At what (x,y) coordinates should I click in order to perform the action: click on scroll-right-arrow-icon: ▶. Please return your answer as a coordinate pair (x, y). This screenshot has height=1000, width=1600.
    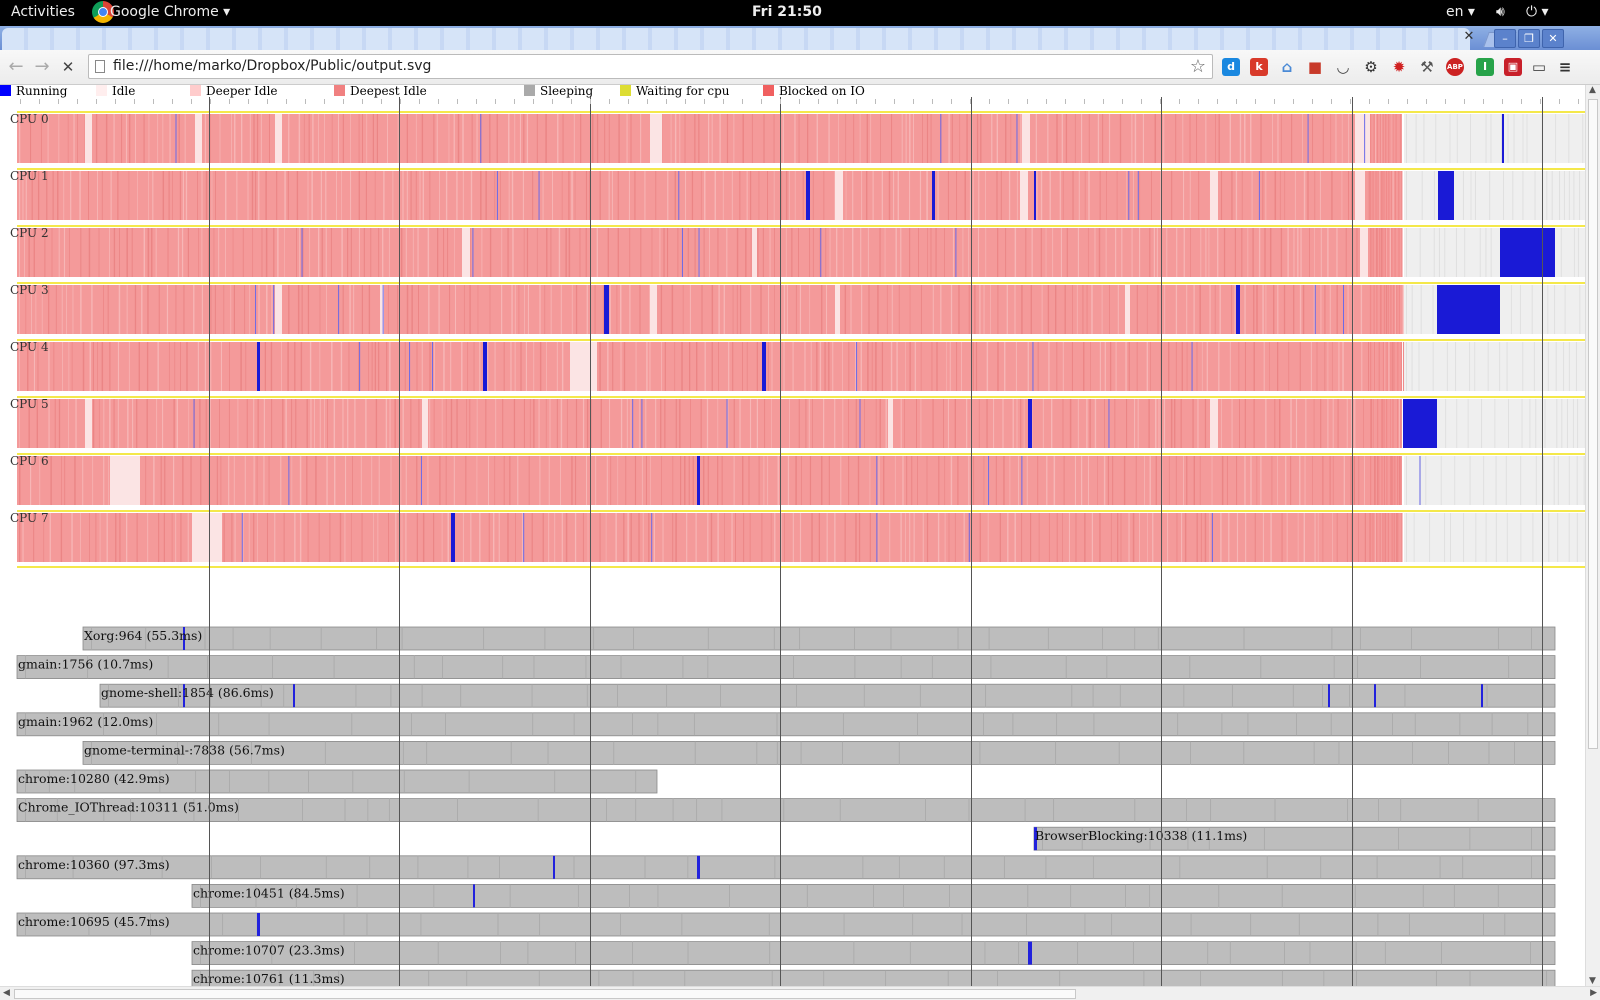
    Looking at the image, I should click on (1593, 993).